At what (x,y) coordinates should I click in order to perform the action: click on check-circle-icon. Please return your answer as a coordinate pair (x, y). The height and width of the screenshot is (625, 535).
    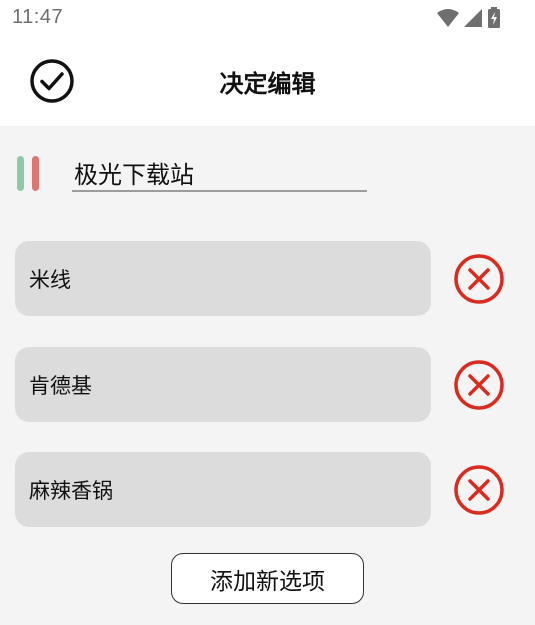
    Looking at the image, I should click on (52, 84).